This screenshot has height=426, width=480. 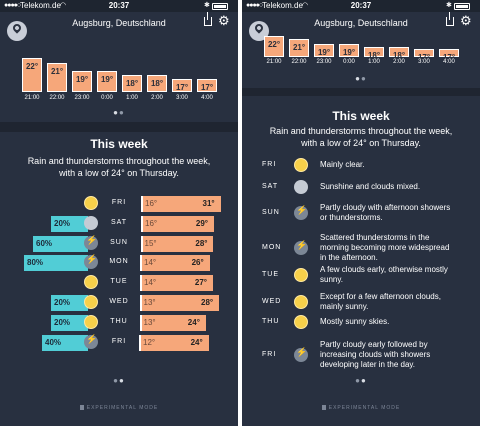 What do you see at coordinates (91, 222) in the screenshot?
I see `partly-cloudy-icon` at bounding box center [91, 222].